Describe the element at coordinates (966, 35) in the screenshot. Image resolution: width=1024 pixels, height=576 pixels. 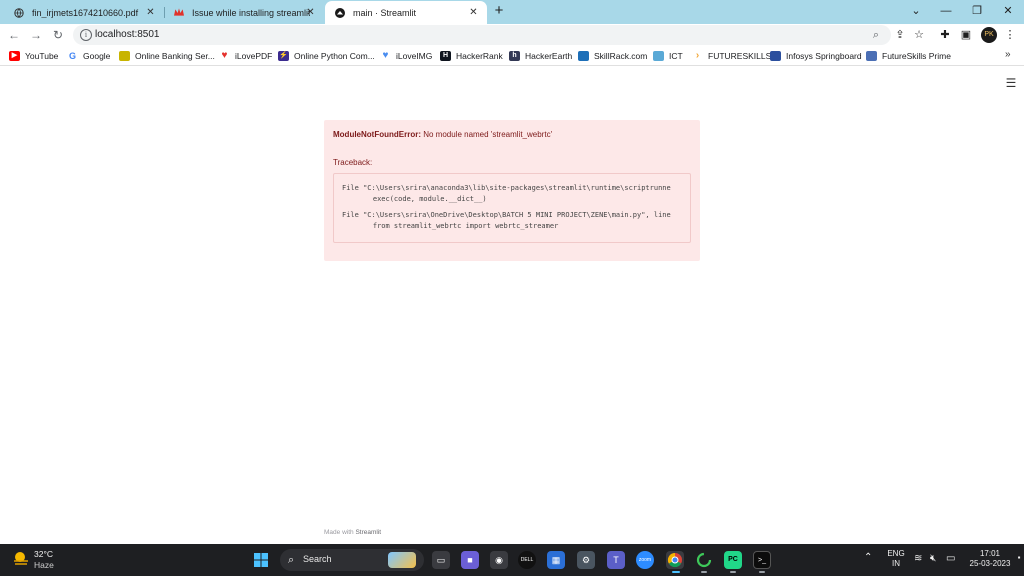
I see `side-panel-icon: ▣` at that location.